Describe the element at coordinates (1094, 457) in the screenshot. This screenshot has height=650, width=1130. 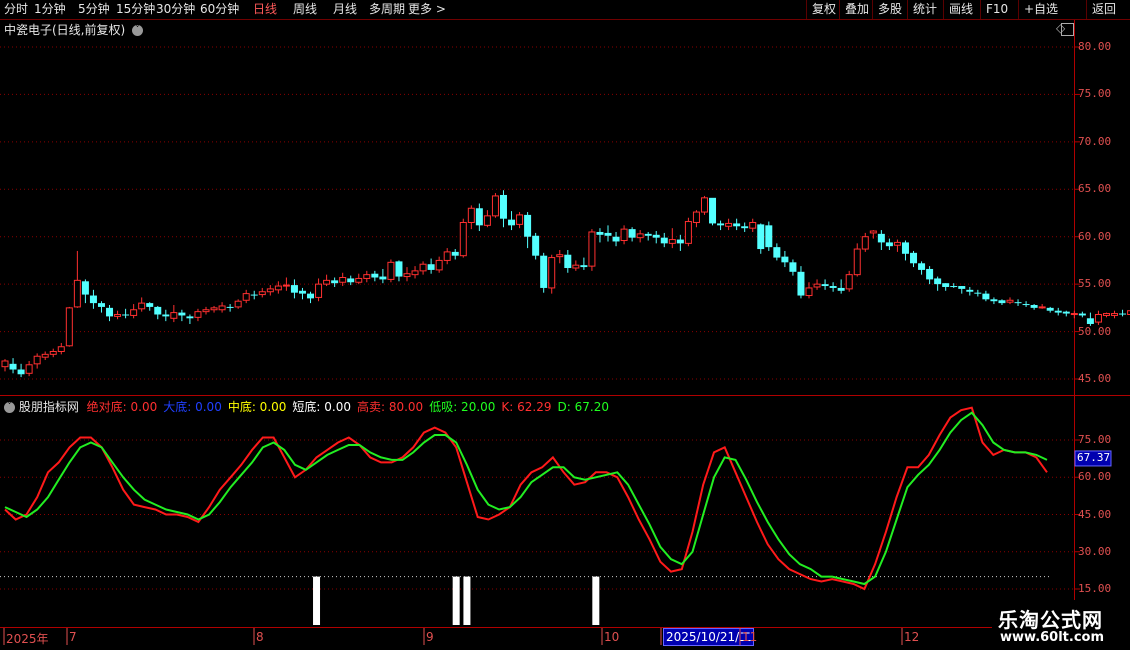
I see `current-value-label: 67.37` at that location.